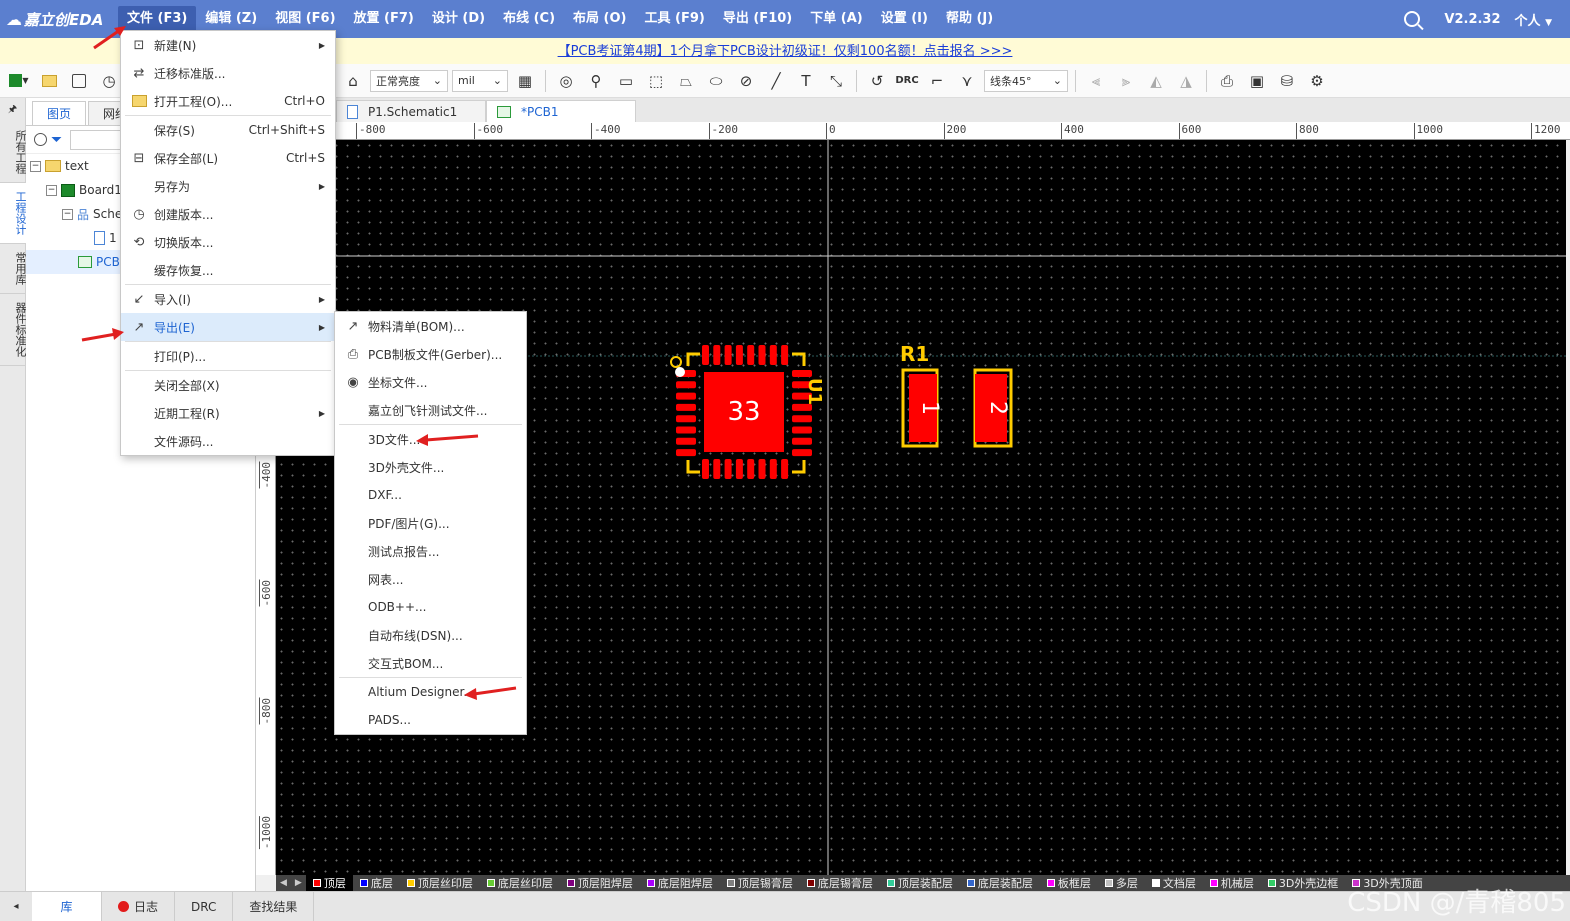 The height and width of the screenshot is (921, 1570). I want to click on scroll-right-icon: ▶, so click(298, 883).